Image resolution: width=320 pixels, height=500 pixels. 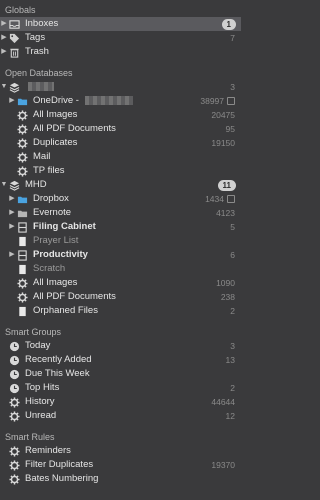 What do you see at coordinates (120, 143) in the screenshot?
I see `sidebar-item-duplicates: Duplicates 19150` at bounding box center [120, 143].